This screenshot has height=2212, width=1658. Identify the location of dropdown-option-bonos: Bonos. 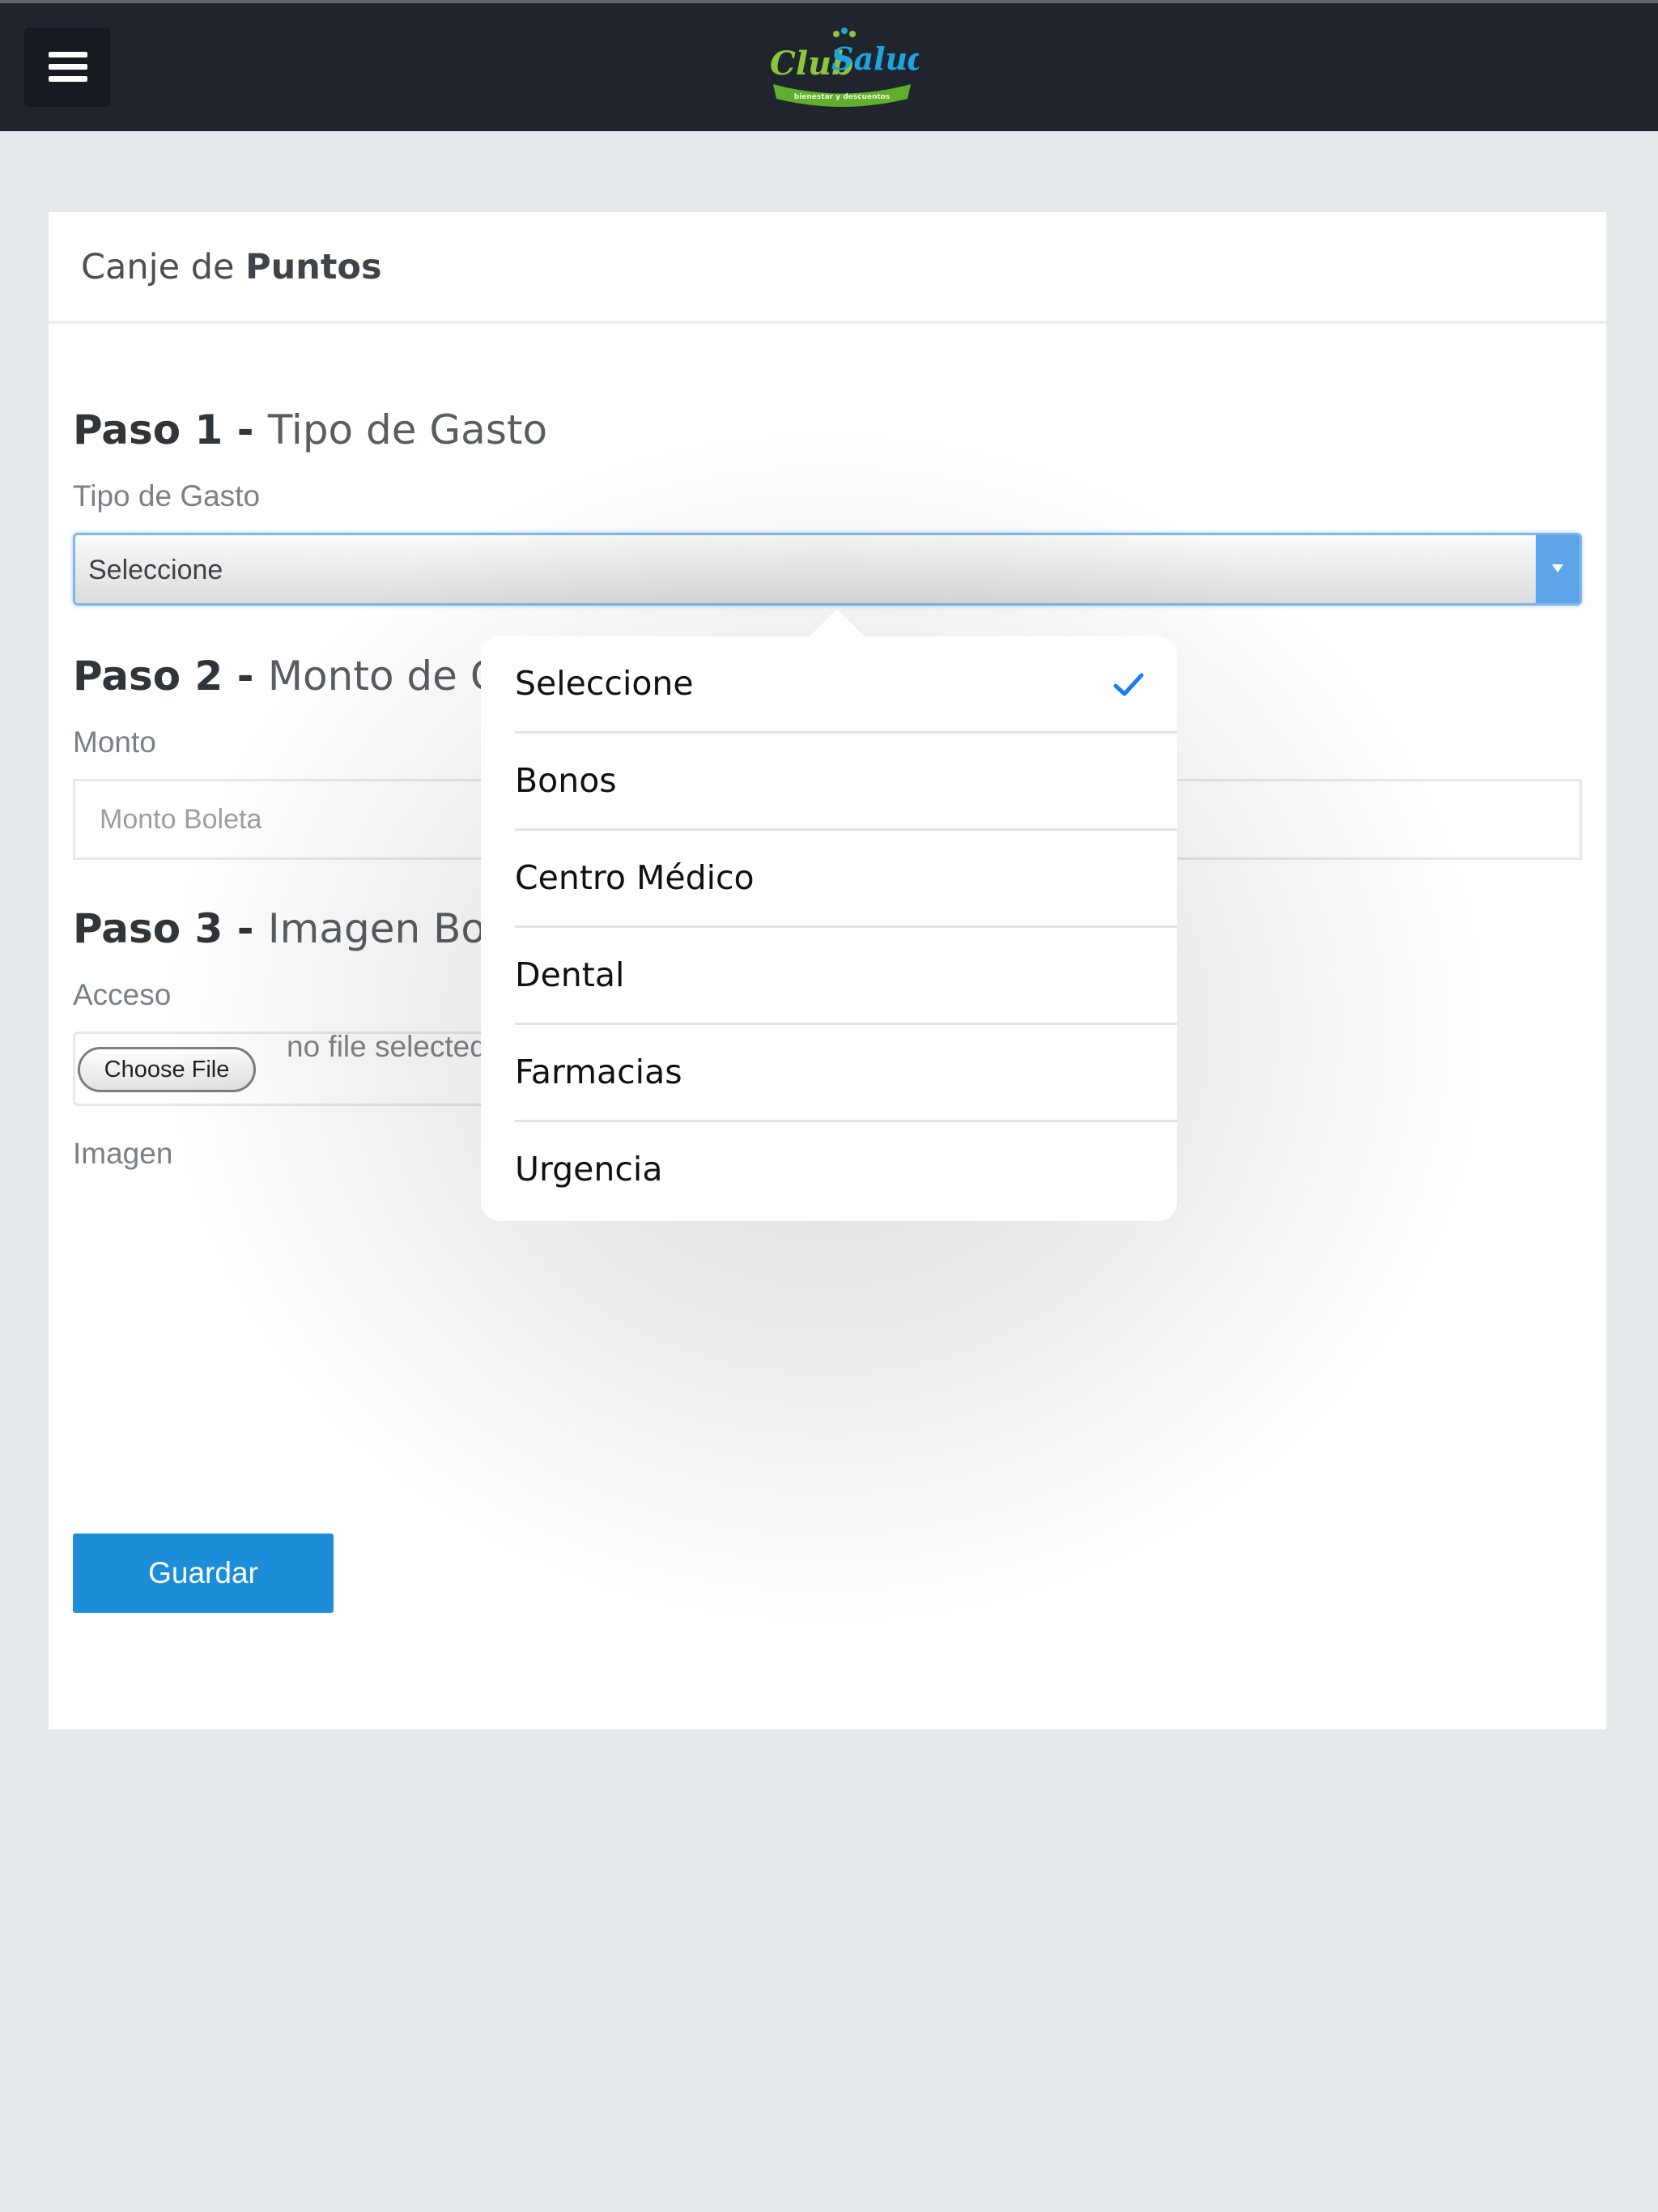
(846, 783).